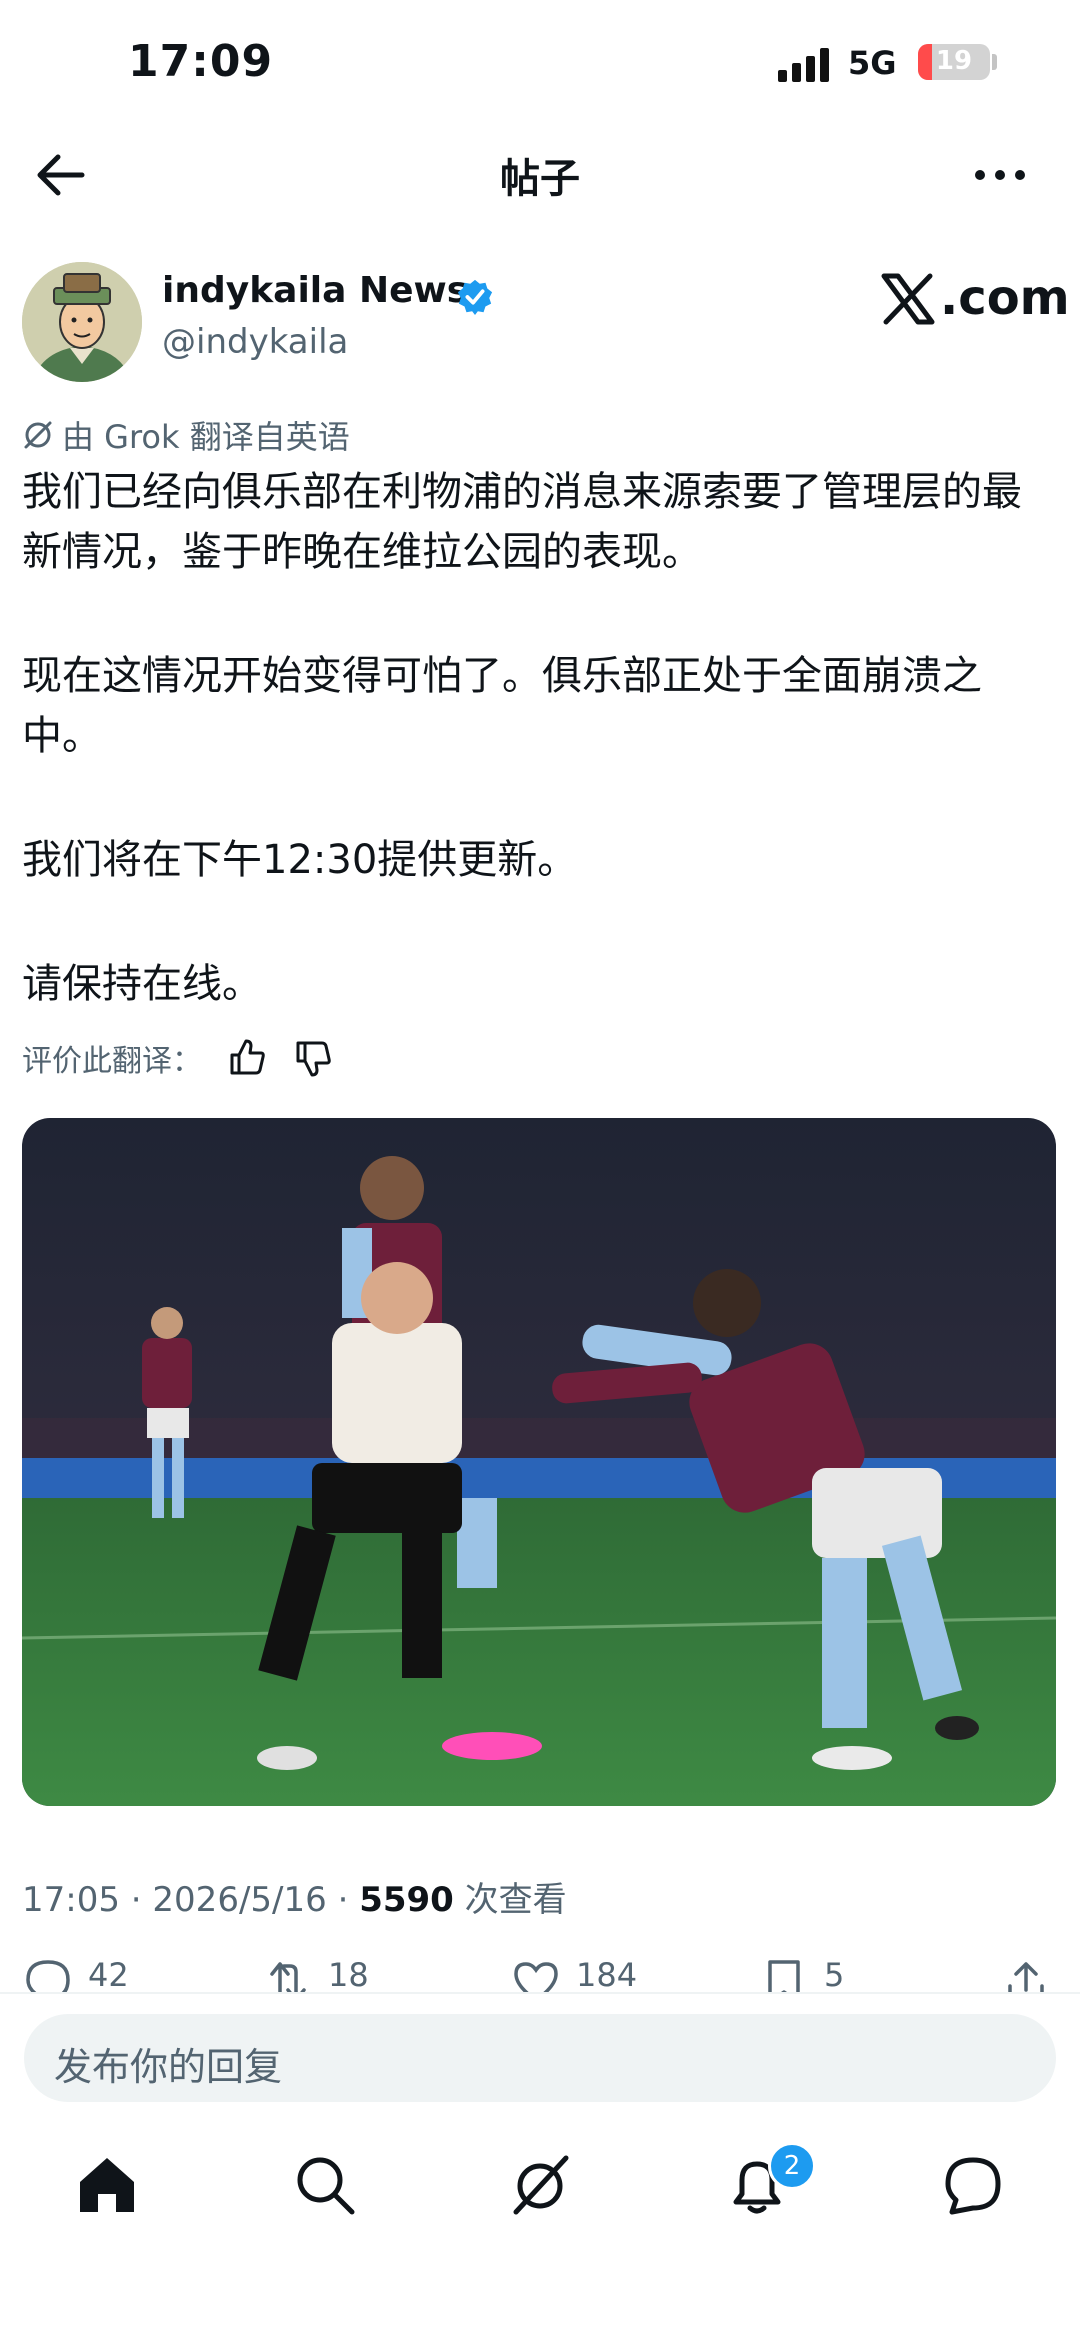 This screenshot has width=1080, height=2336. I want to click on share-action, so click(1026, 1974).